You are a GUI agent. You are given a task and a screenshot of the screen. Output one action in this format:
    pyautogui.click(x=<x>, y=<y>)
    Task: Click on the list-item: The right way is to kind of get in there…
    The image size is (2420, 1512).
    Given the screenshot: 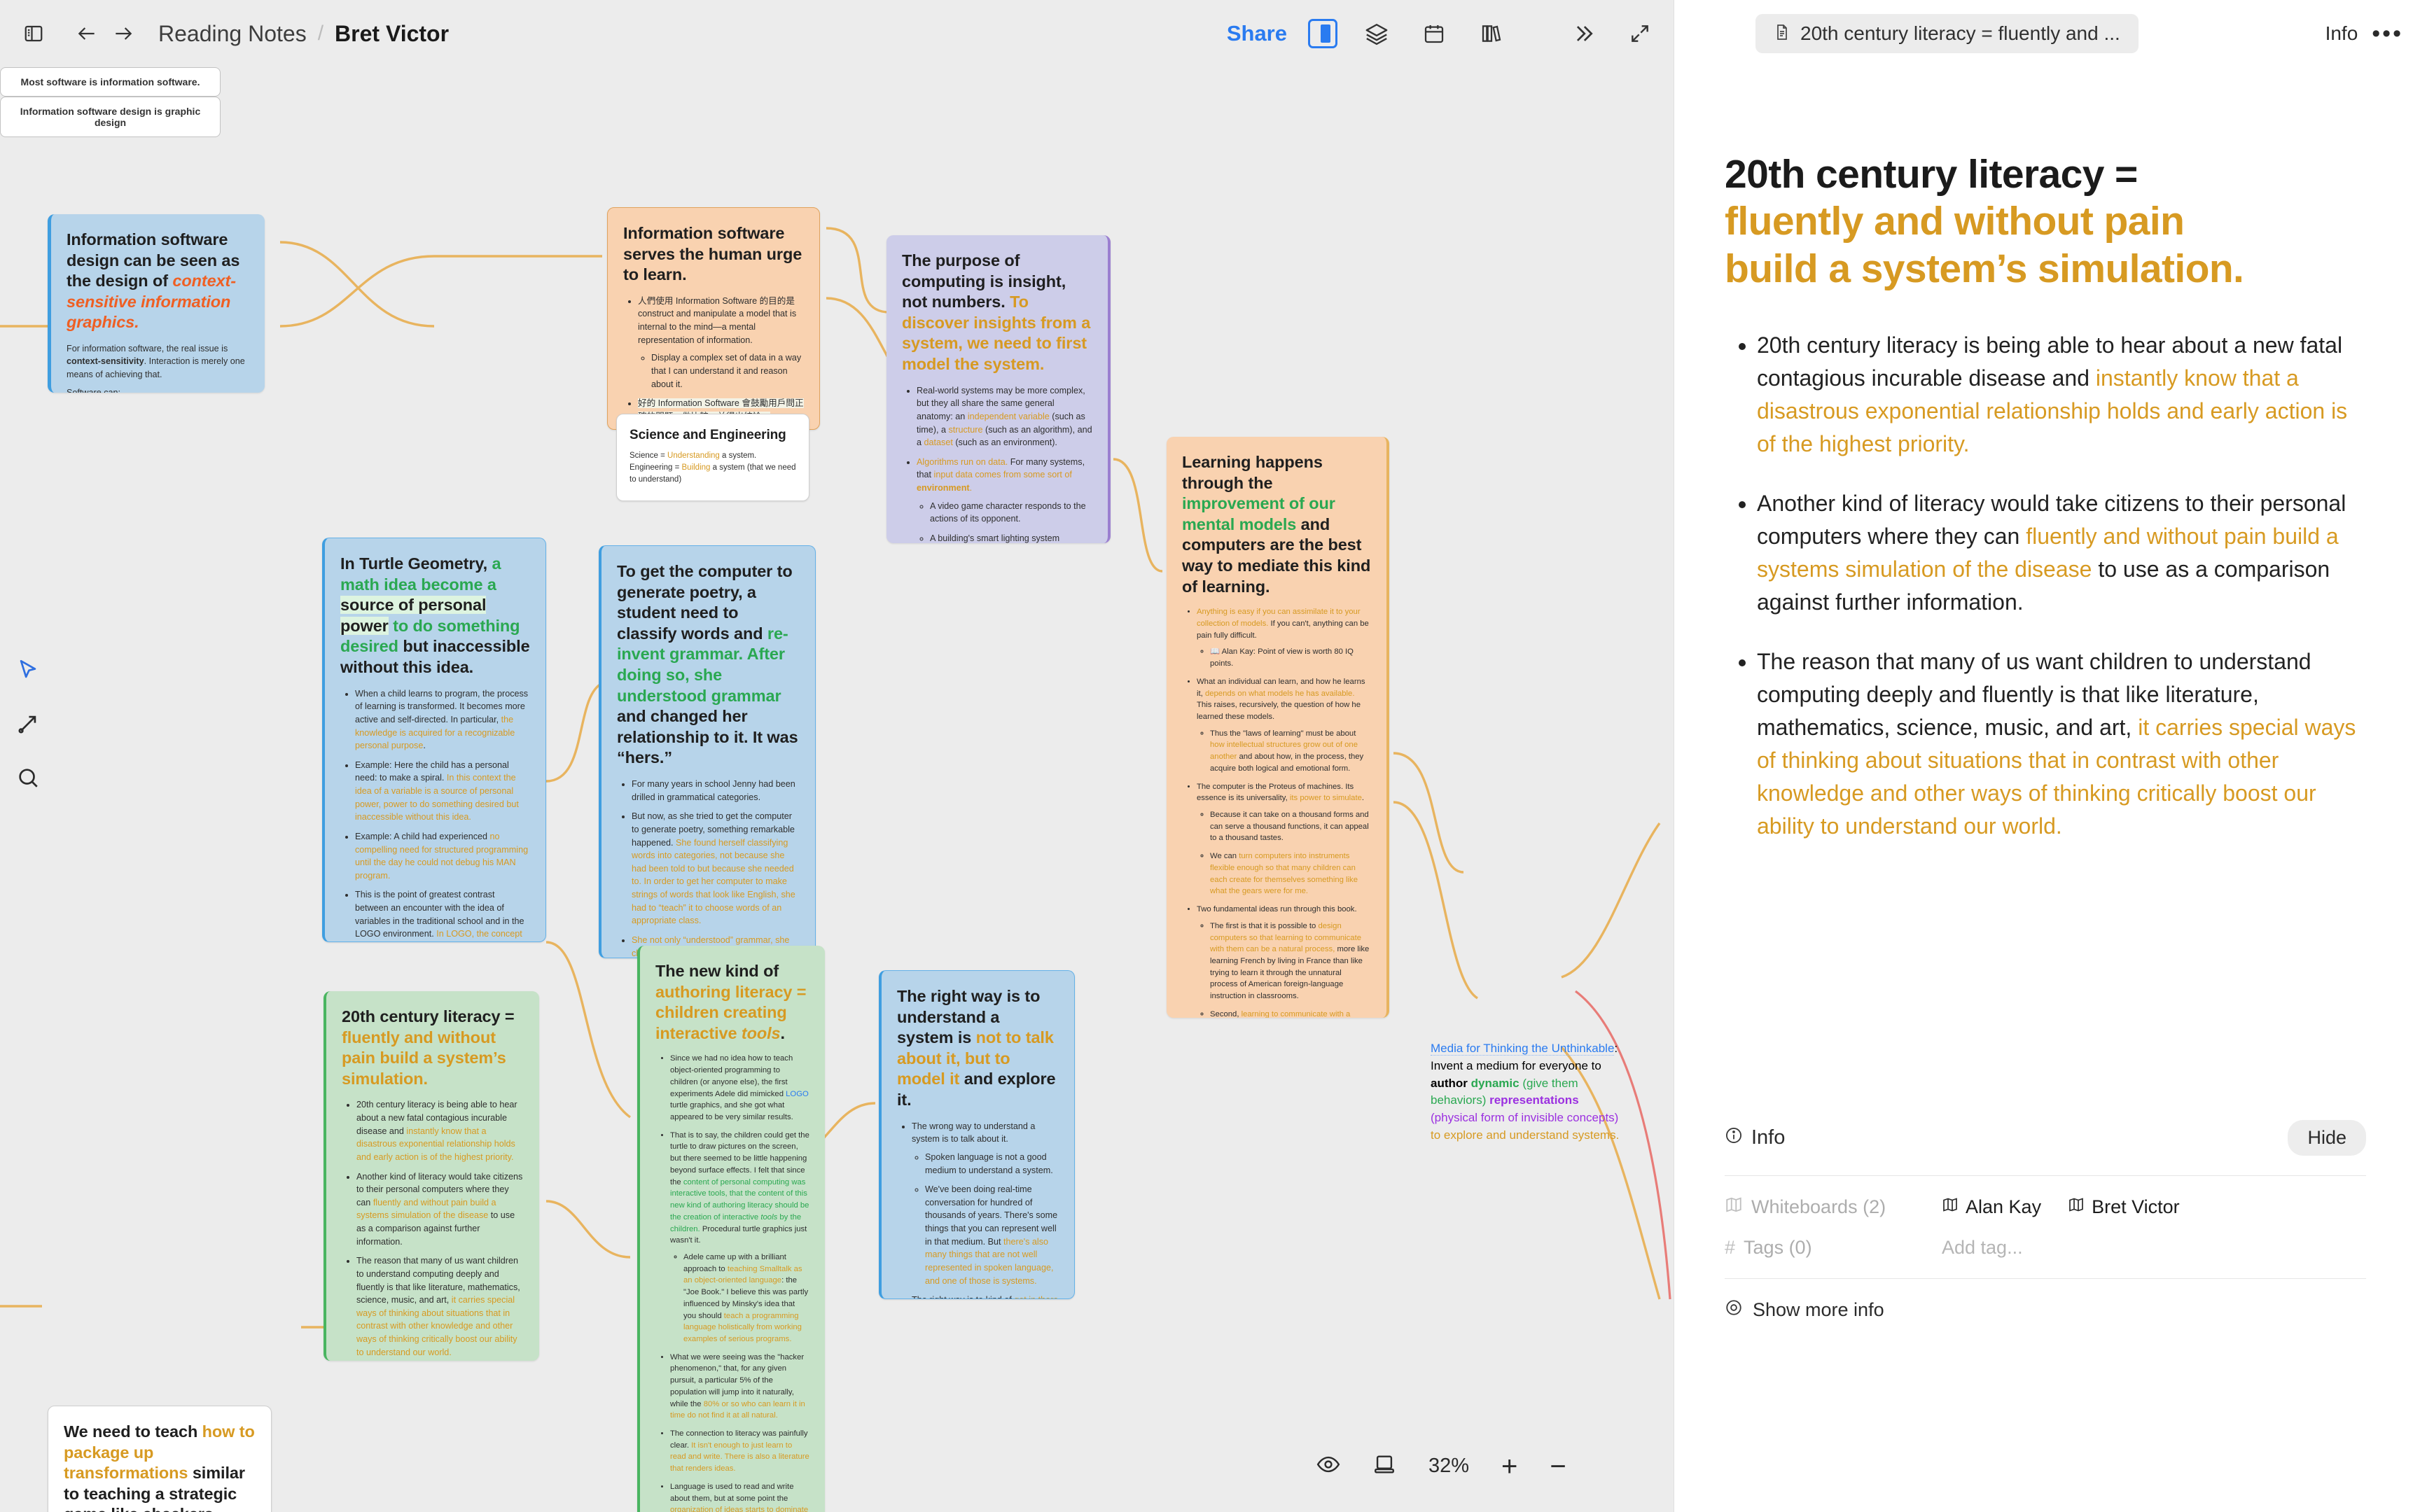 What is the action you would take?
    pyautogui.click(x=985, y=1296)
    